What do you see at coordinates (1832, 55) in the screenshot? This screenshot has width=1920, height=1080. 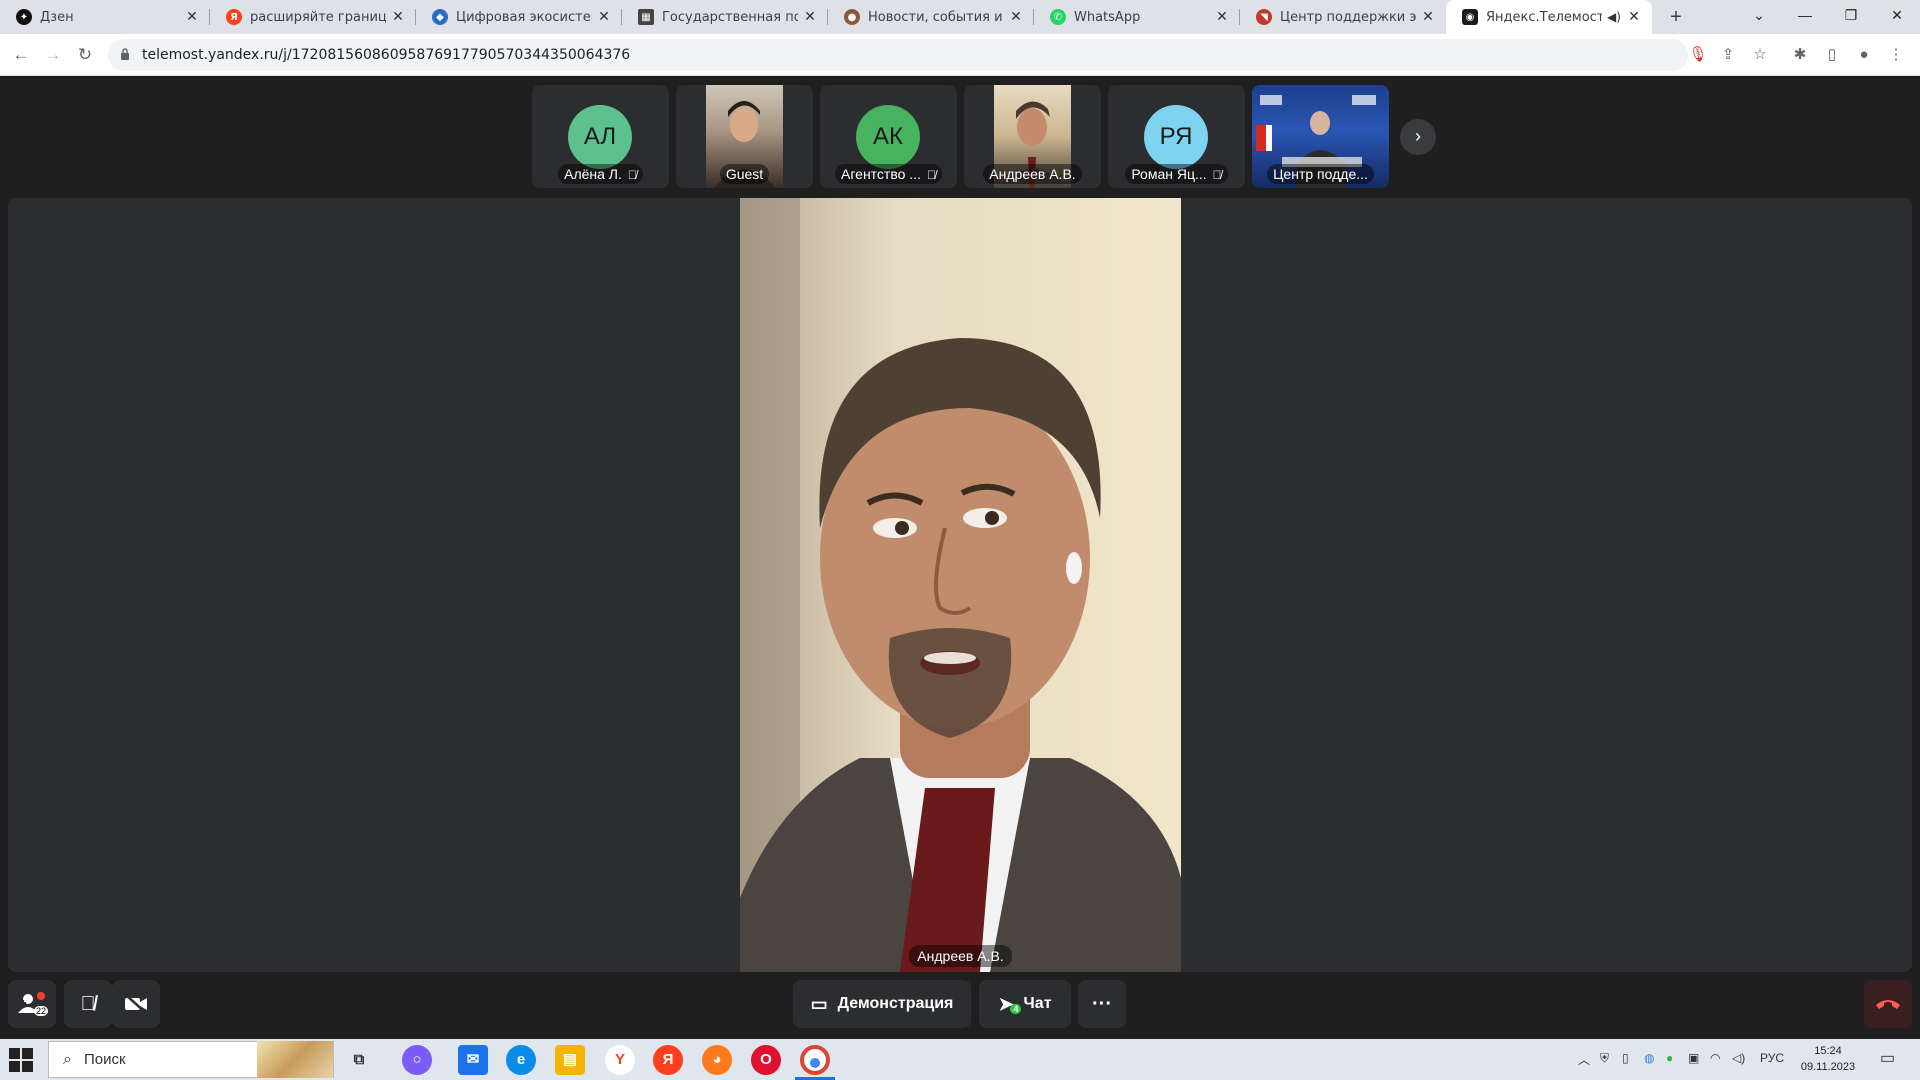 I see `side-panel-icon: ▯` at bounding box center [1832, 55].